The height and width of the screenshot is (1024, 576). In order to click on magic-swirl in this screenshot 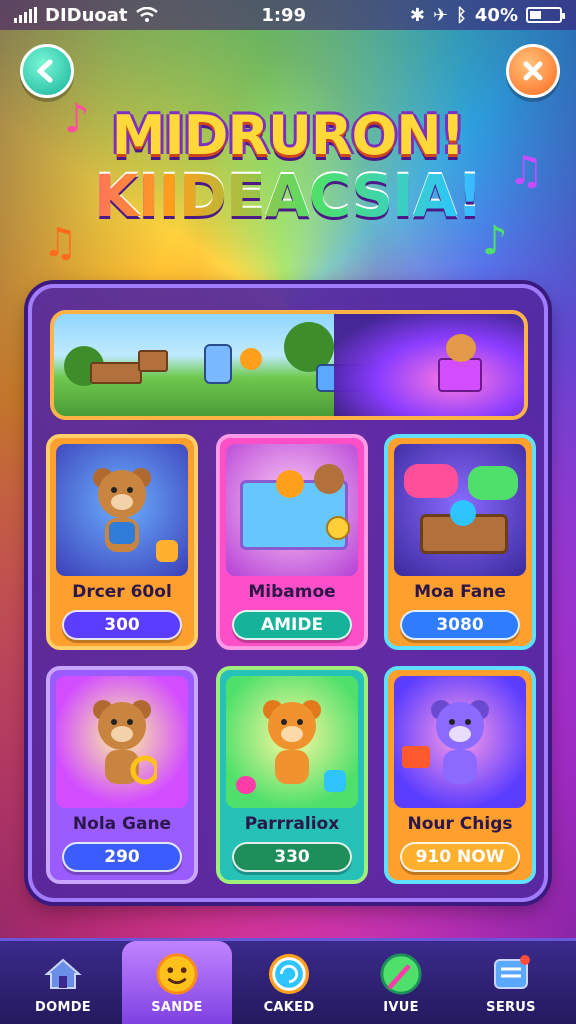, I will do `click(429, 365)`.